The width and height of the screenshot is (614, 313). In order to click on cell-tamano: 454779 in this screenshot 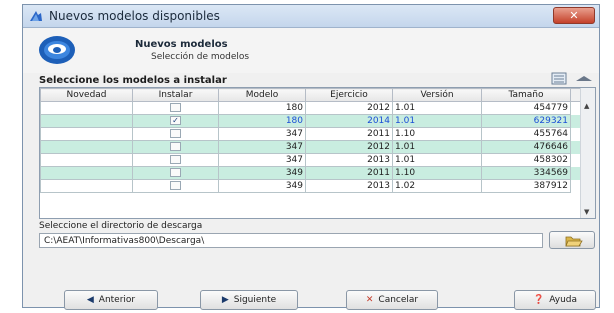, I will do `click(526, 108)`.